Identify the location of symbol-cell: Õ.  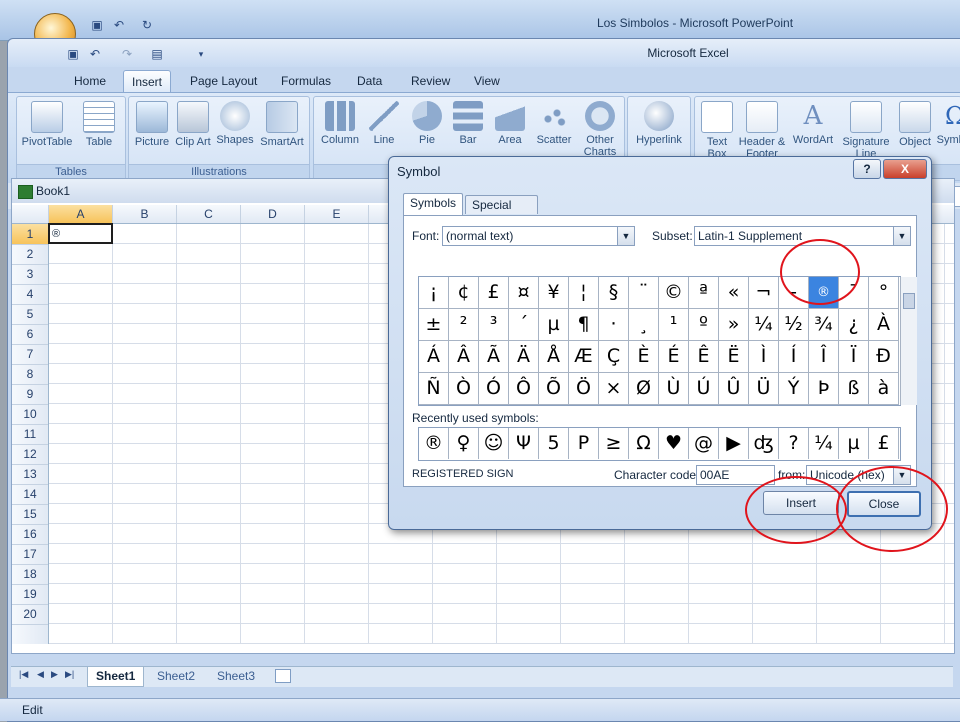
(554, 389).